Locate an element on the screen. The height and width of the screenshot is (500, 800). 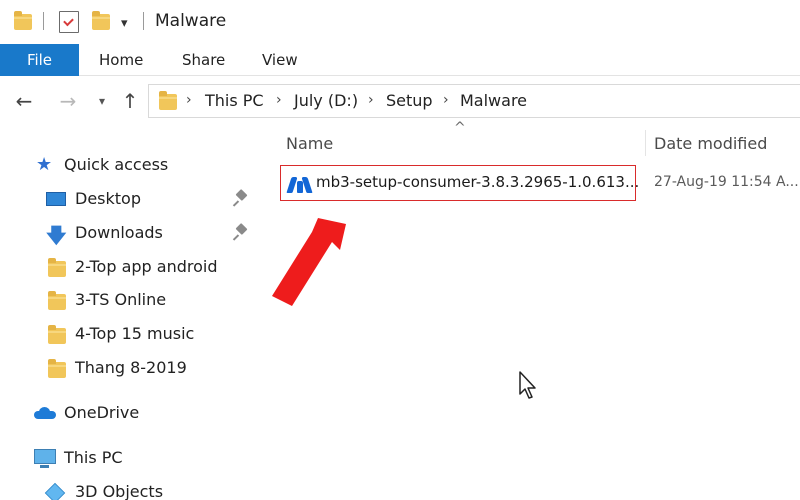
back-arrow-icon: ← is located at coordinates (24, 101).